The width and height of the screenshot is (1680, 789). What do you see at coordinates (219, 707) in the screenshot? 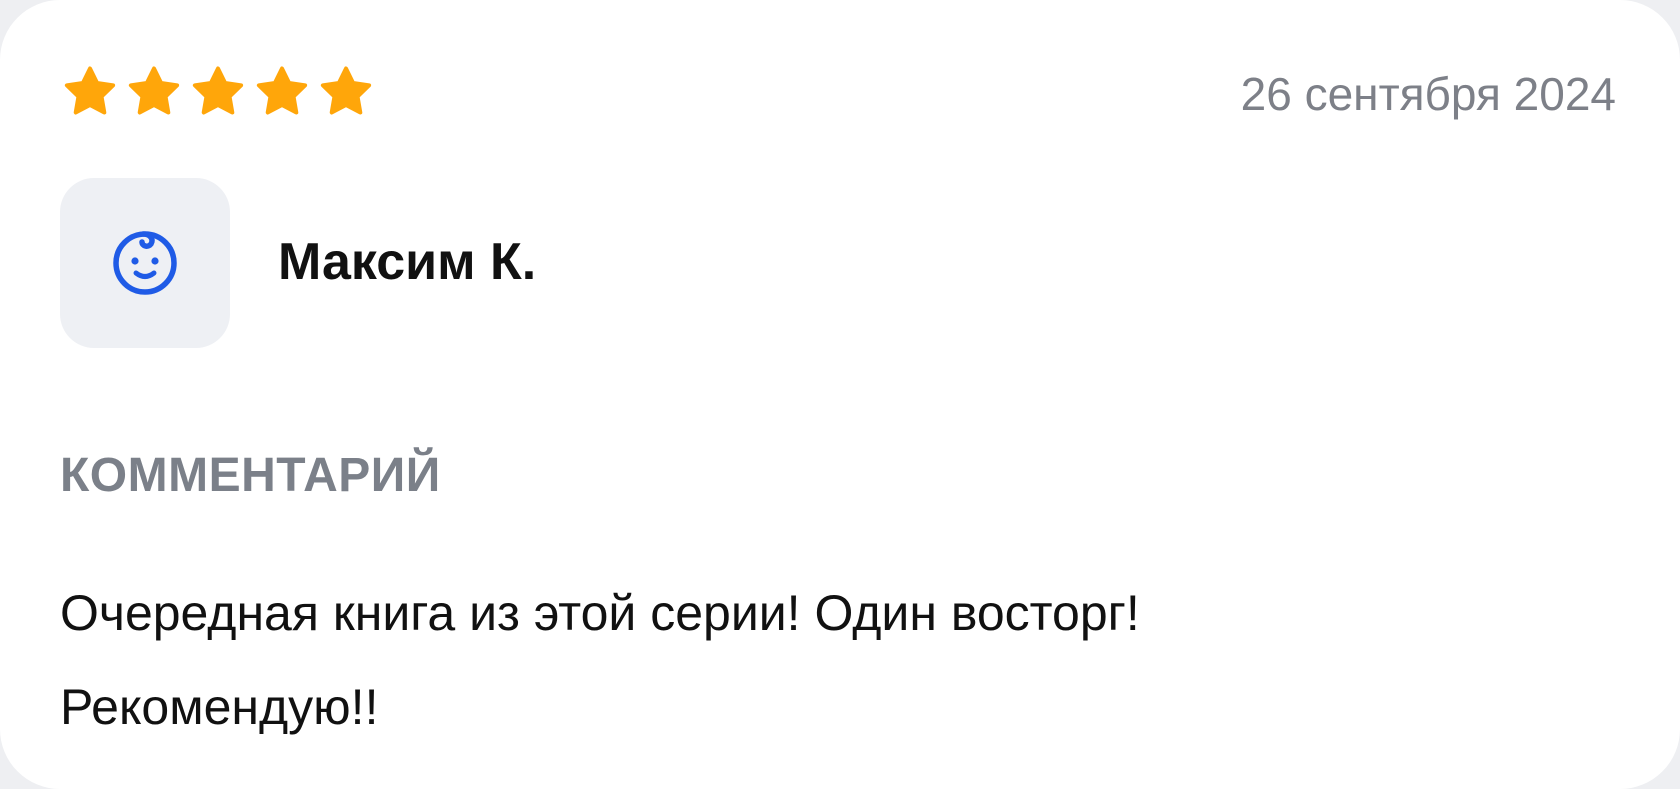
I see `comment-line: Рекомендую!!` at bounding box center [219, 707].